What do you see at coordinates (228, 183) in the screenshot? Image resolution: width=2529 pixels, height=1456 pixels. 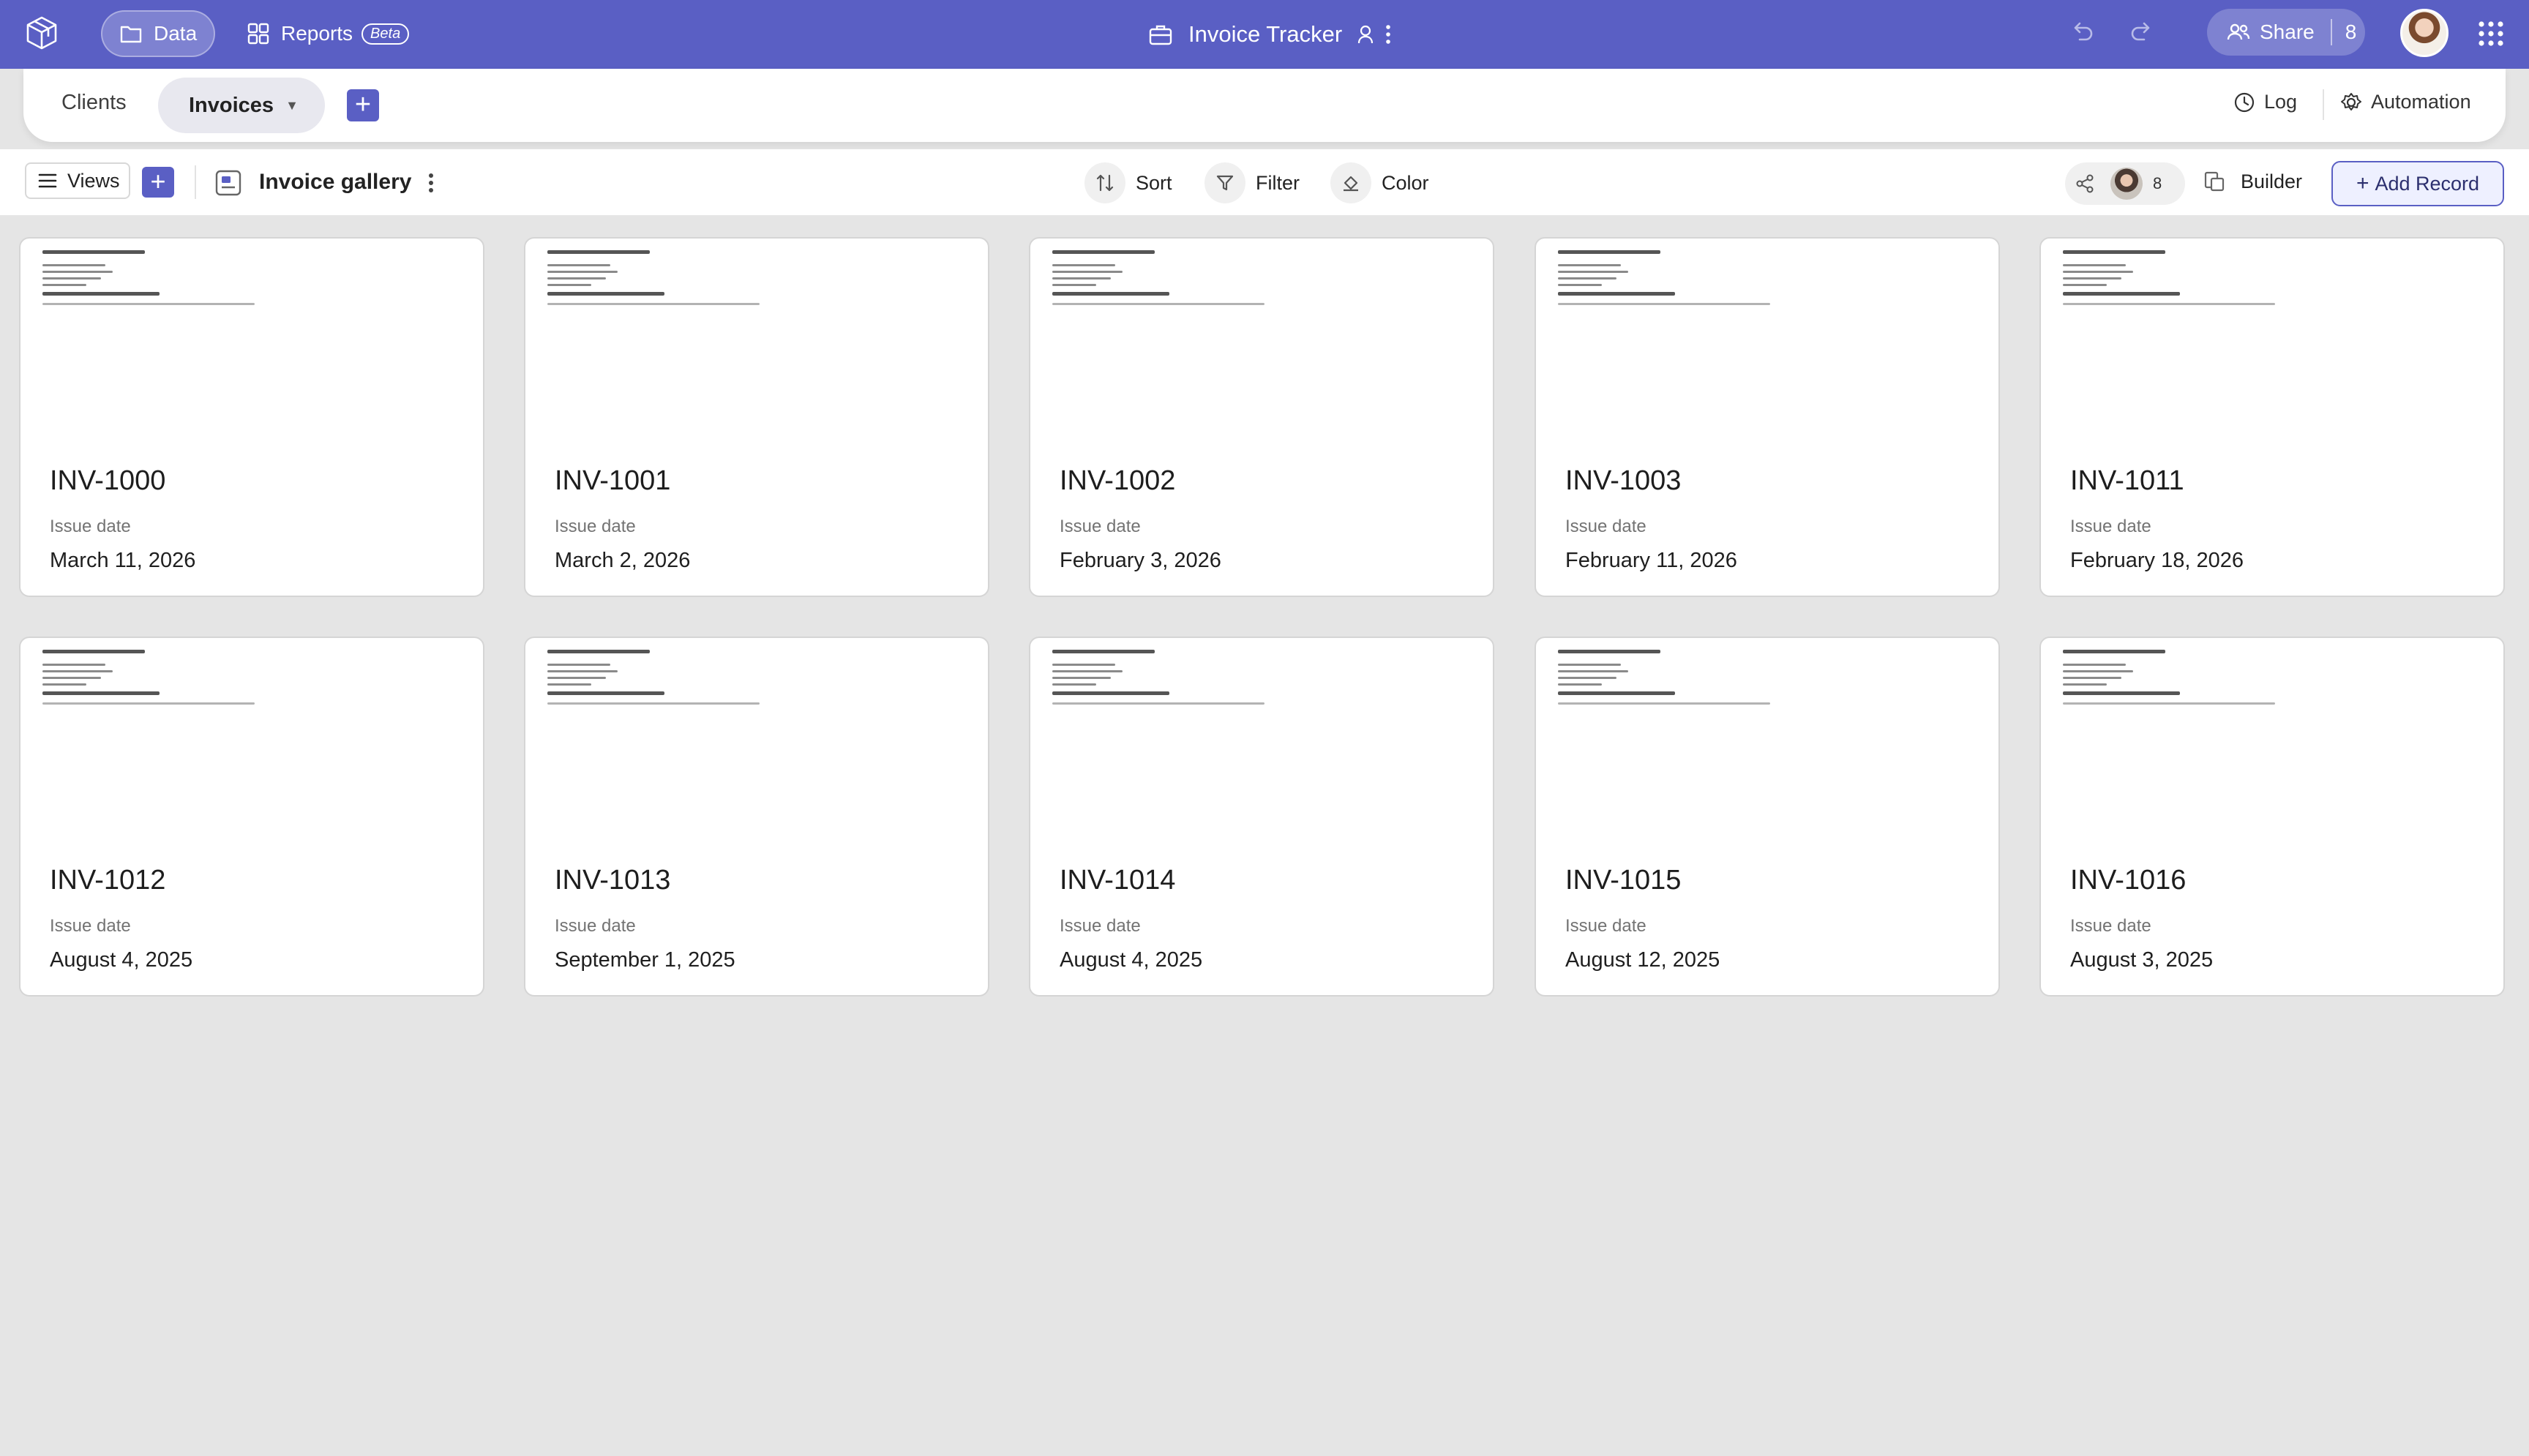 I see `gallery-view-icon` at bounding box center [228, 183].